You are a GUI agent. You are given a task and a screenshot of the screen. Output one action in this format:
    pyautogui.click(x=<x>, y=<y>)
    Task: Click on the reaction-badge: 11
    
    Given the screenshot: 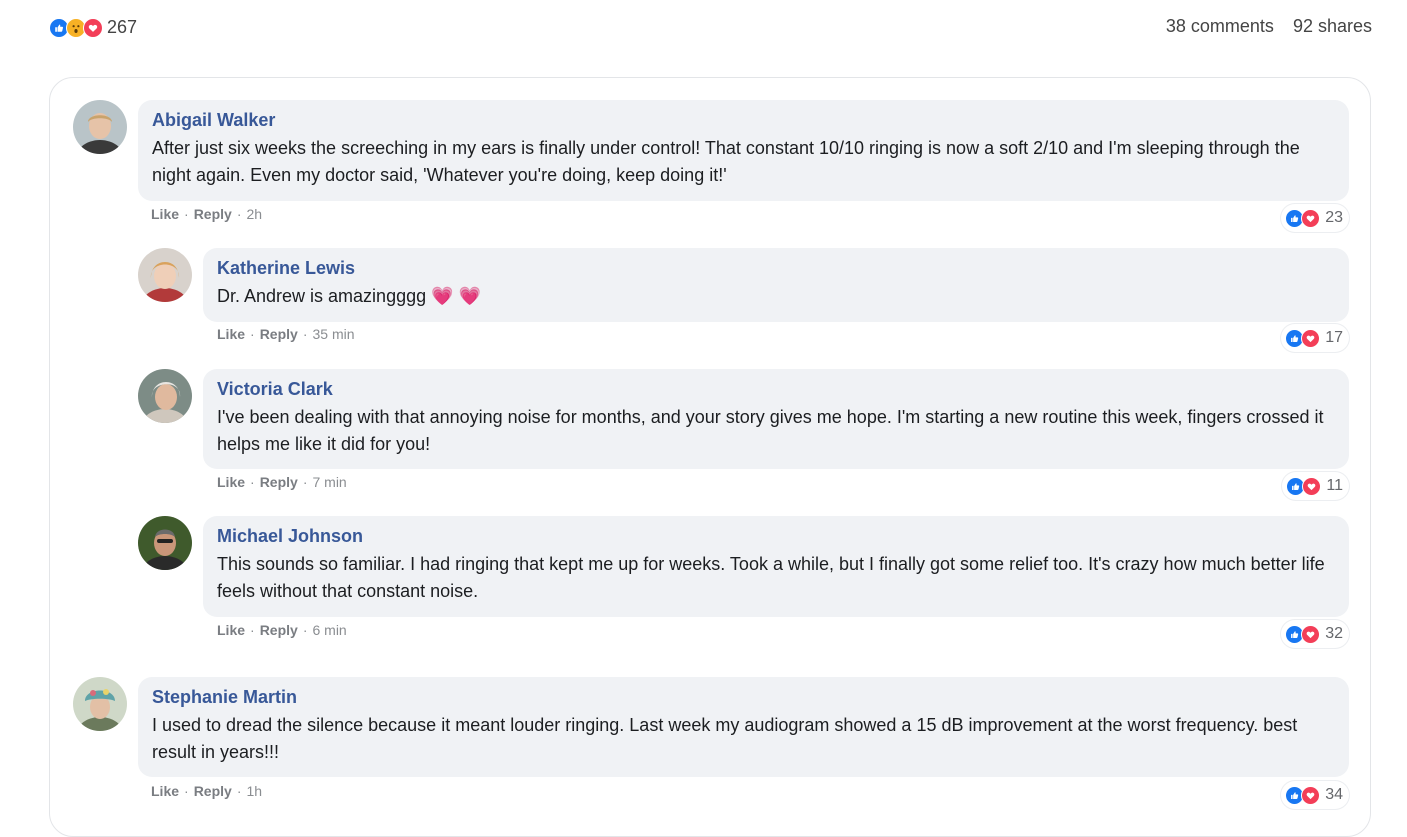 What is the action you would take?
    pyautogui.click(x=1315, y=486)
    